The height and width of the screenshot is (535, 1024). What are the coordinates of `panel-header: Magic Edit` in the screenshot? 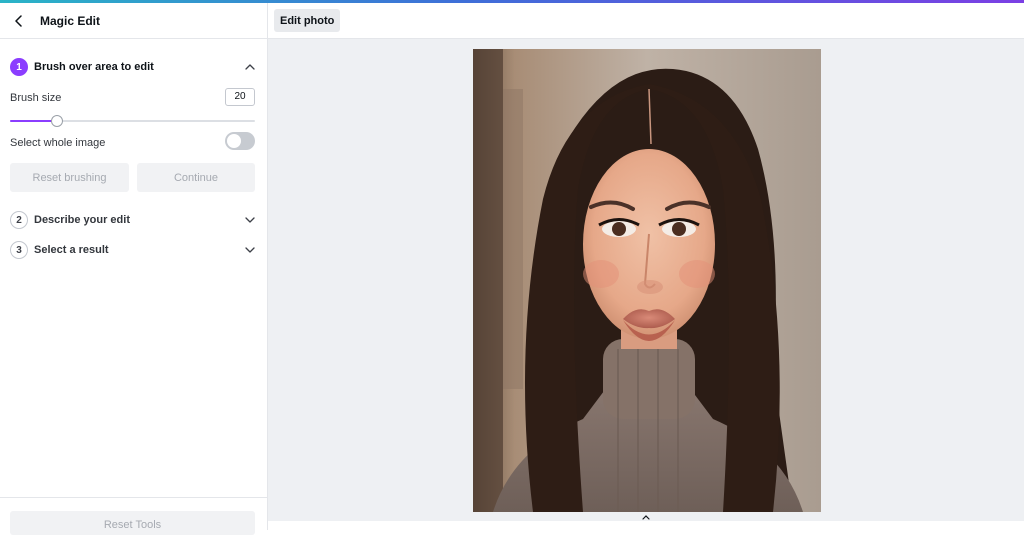 It's located at (133, 21).